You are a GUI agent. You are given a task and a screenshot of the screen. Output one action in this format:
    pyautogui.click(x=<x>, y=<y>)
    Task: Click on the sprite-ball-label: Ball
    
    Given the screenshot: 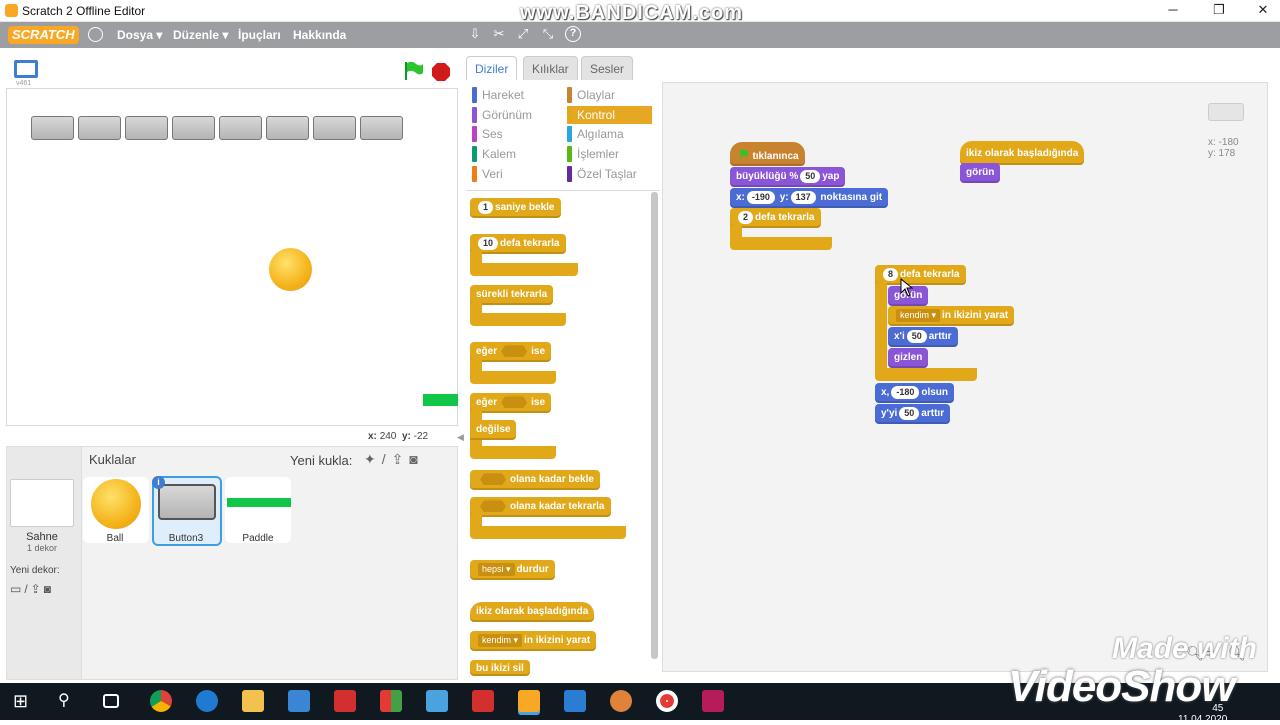 What is the action you would take?
    pyautogui.click(x=115, y=538)
    